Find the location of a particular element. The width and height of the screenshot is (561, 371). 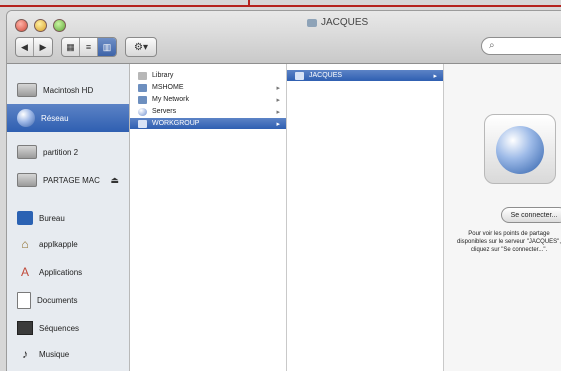

sidebar-item-label: Bureau is located at coordinates (52, 218).